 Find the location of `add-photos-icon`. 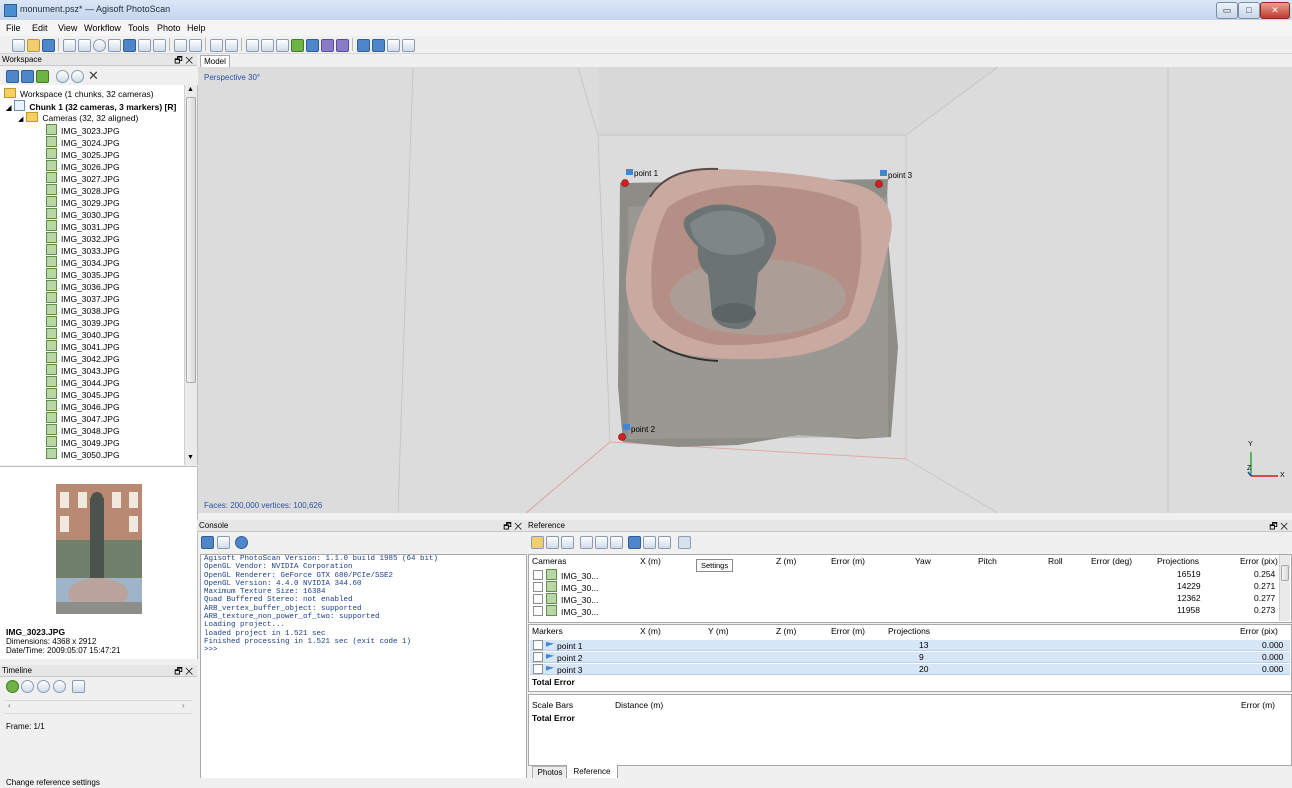

add-photos-icon is located at coordinates (27, 76).